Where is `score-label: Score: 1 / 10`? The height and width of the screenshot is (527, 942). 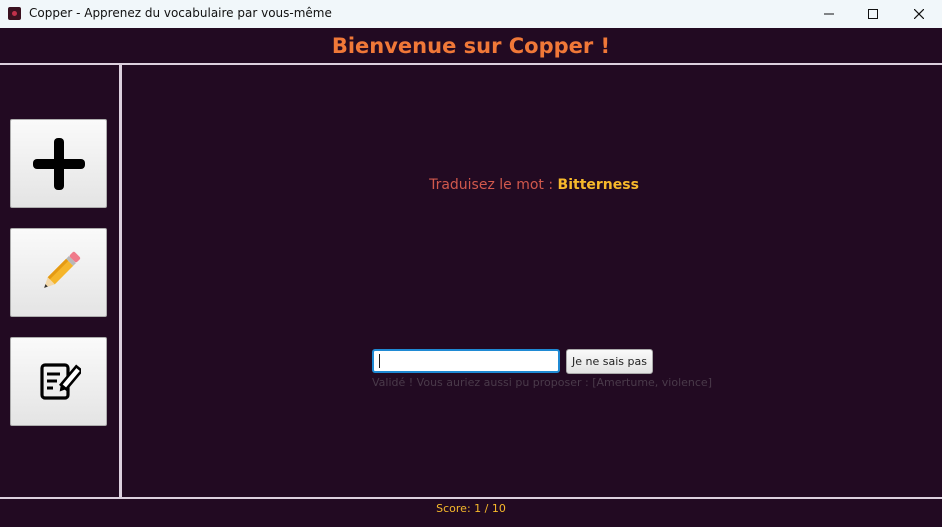
score-label: Score: 1 / 10 is located at coordinates (471, 508).